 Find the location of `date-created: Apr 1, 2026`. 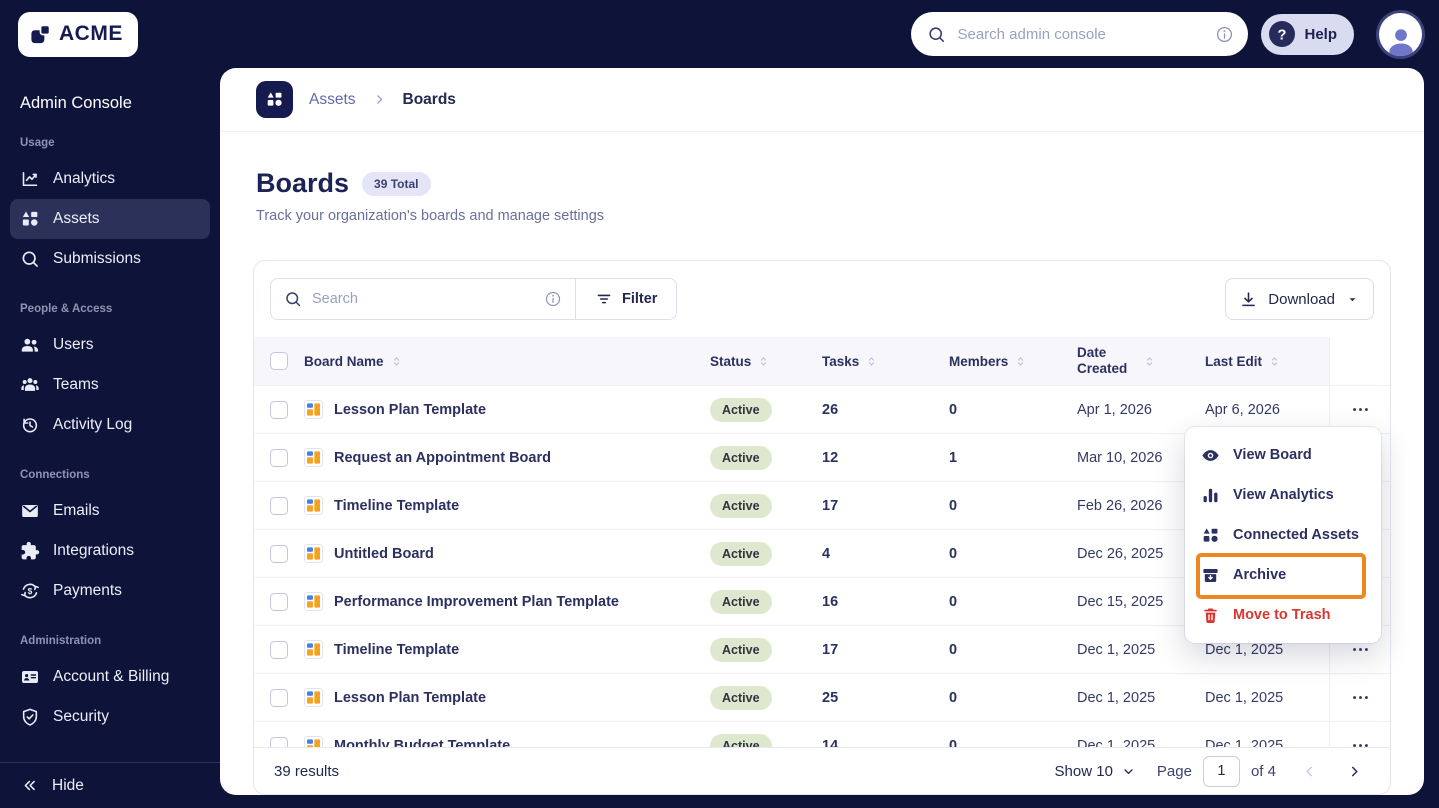

date-created: Apr 1, 2026 is located at coordinates (1114, 409).